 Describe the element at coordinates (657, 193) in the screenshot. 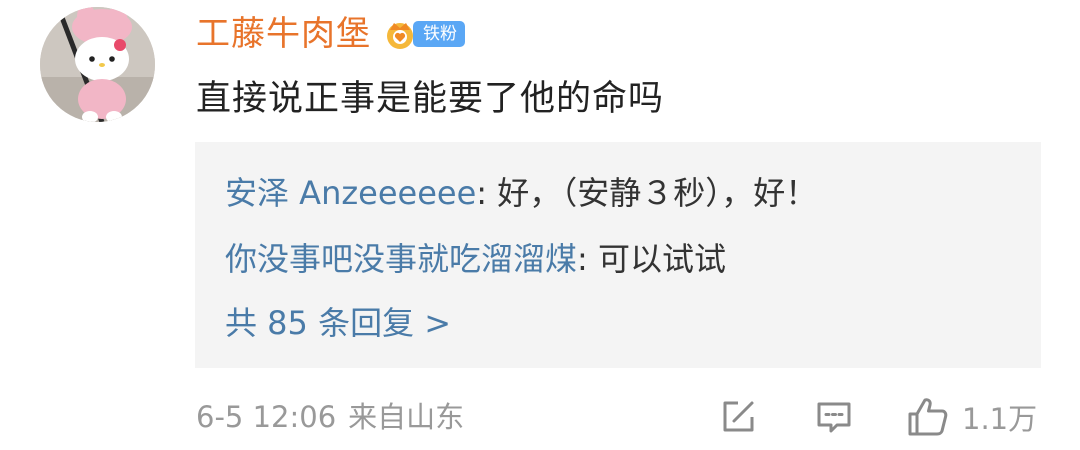

I see `reply-text: 好，（安静３秒），好！` at that location.